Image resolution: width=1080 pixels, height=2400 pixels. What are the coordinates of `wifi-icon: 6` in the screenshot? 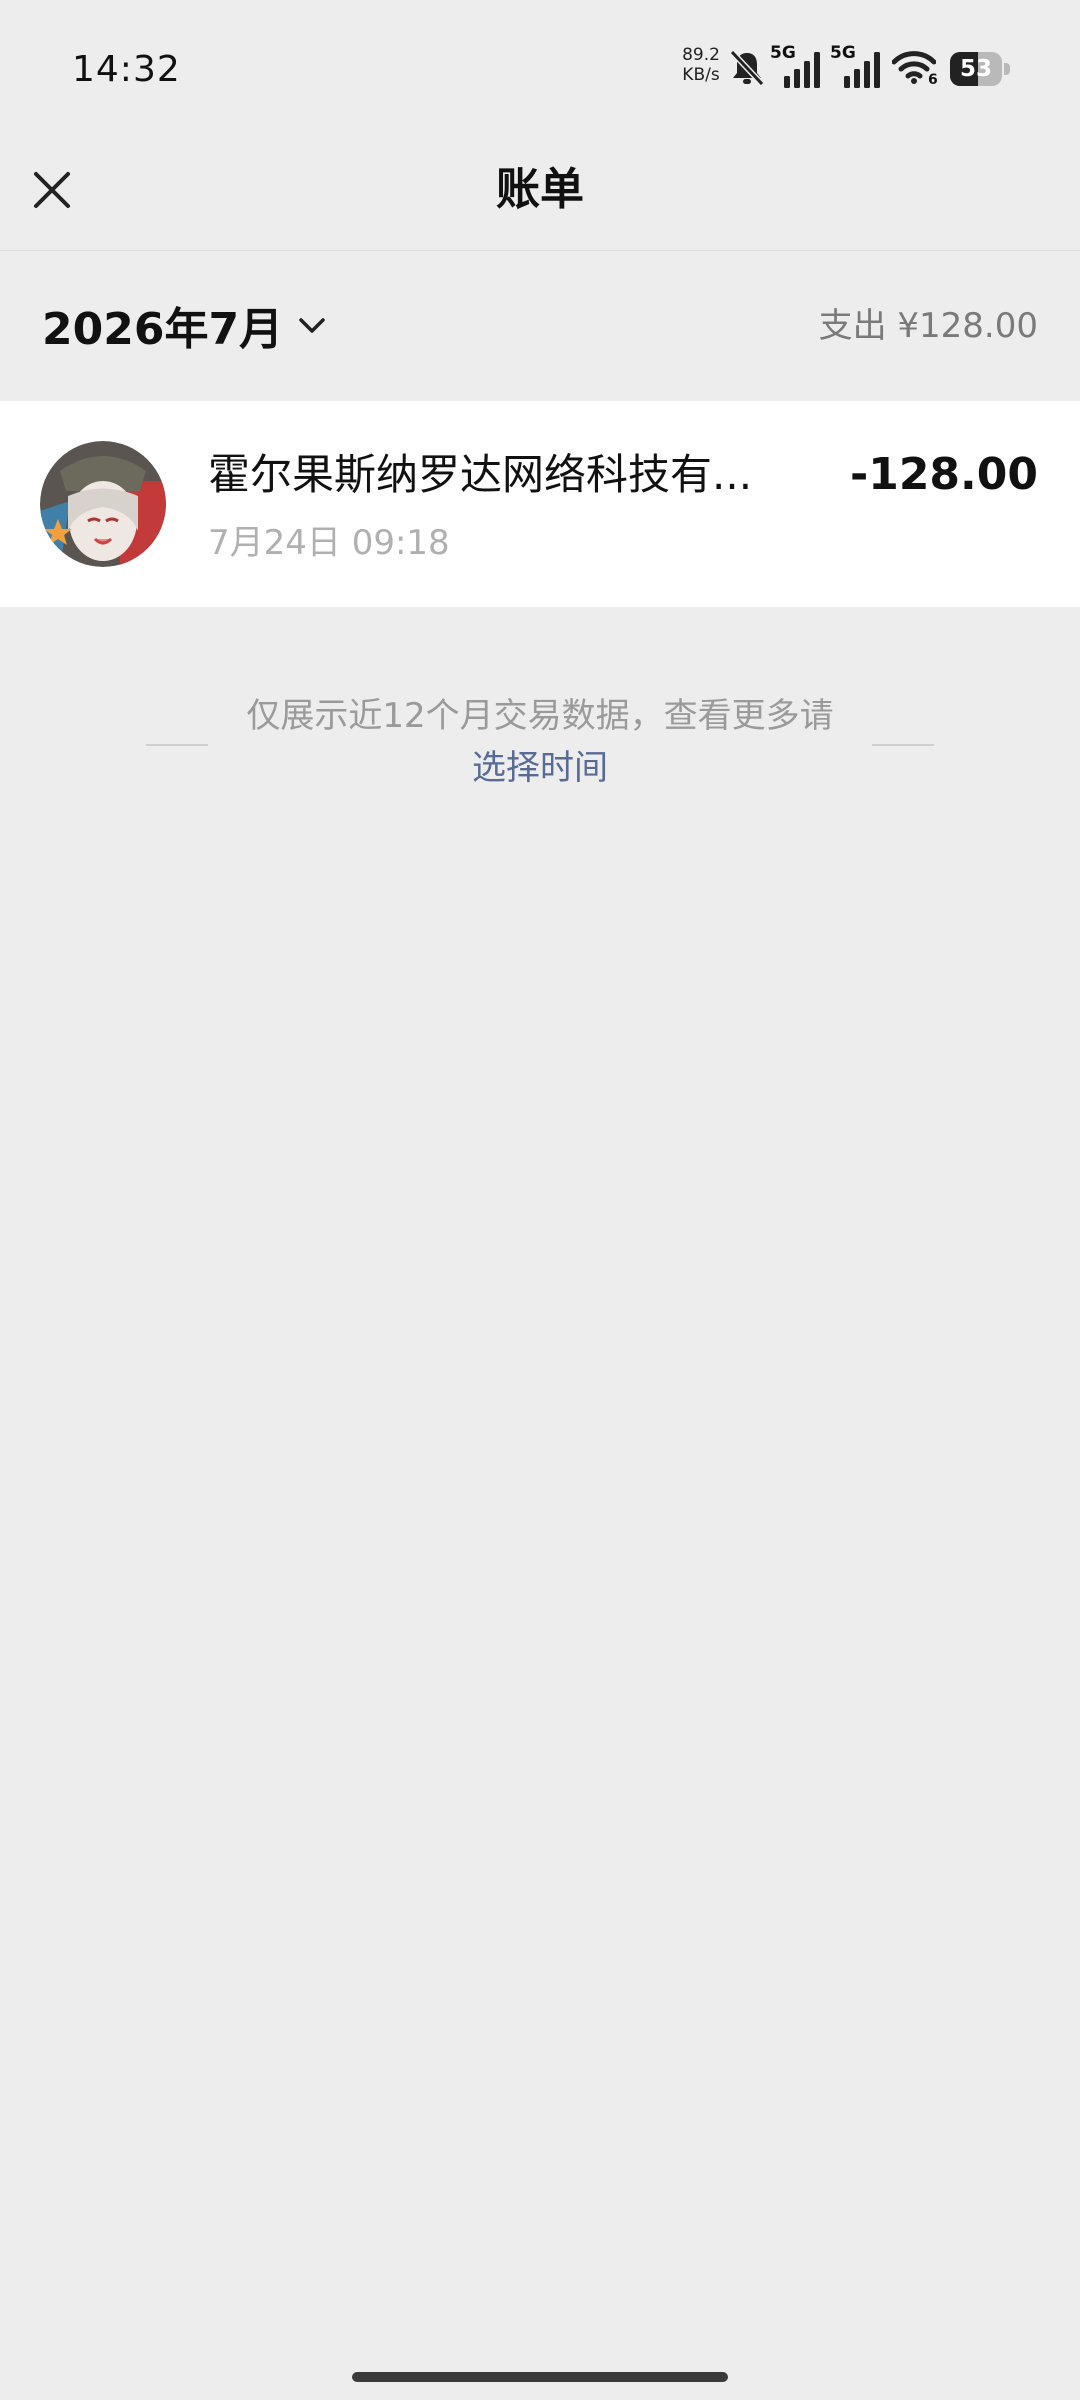 It's located at (916, 70).